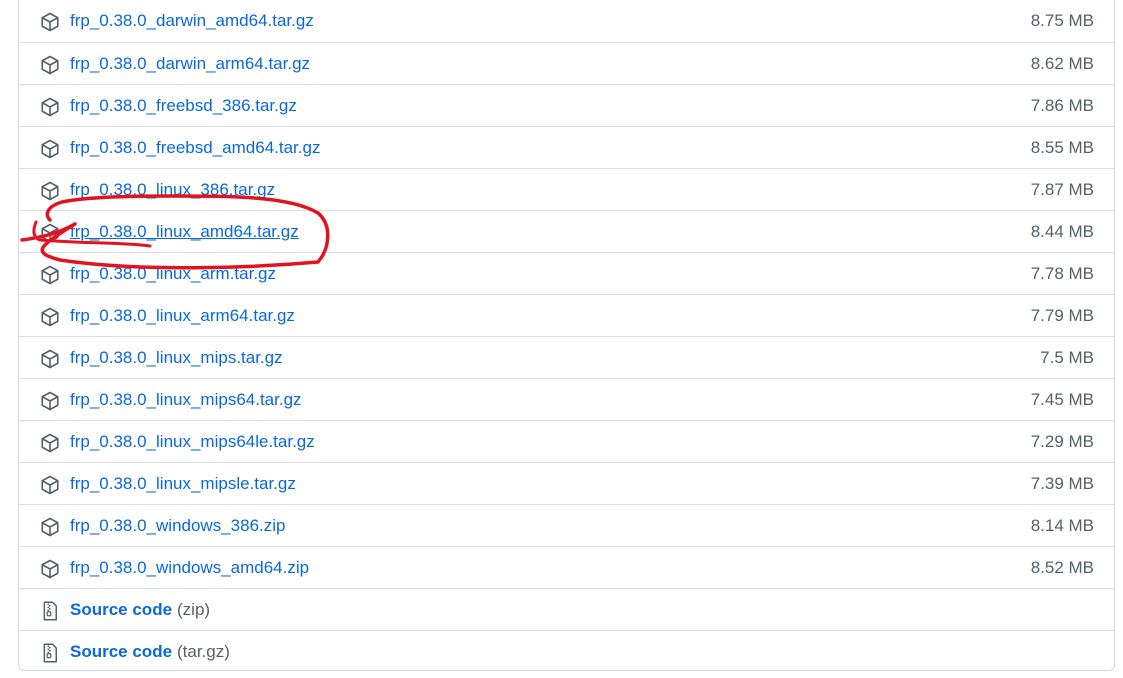  What do you see at coordinates (1062, 441) in the screenshot?
I see `asset-size: 7.29 MB` at bounding box center [1062, 441].